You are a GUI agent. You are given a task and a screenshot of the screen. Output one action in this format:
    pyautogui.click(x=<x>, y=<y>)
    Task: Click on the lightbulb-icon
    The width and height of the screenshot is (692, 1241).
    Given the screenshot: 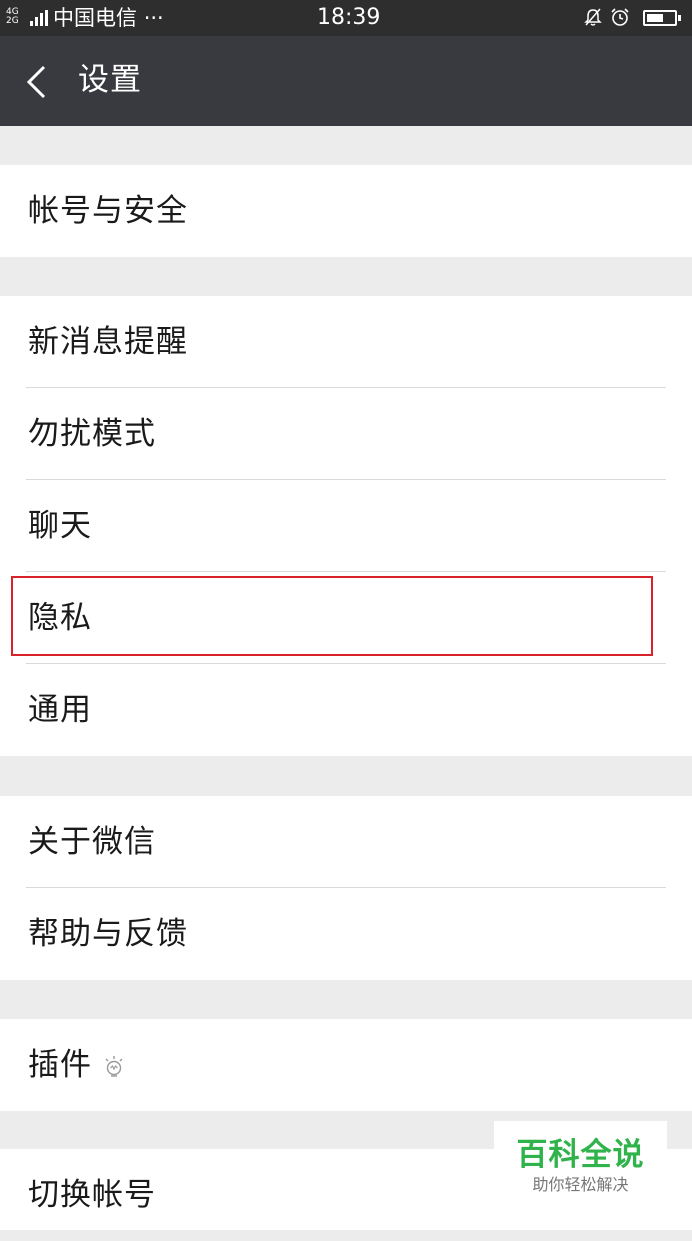 What is the action you would take?
    pyautogui.click(x=114, y=1066)
    